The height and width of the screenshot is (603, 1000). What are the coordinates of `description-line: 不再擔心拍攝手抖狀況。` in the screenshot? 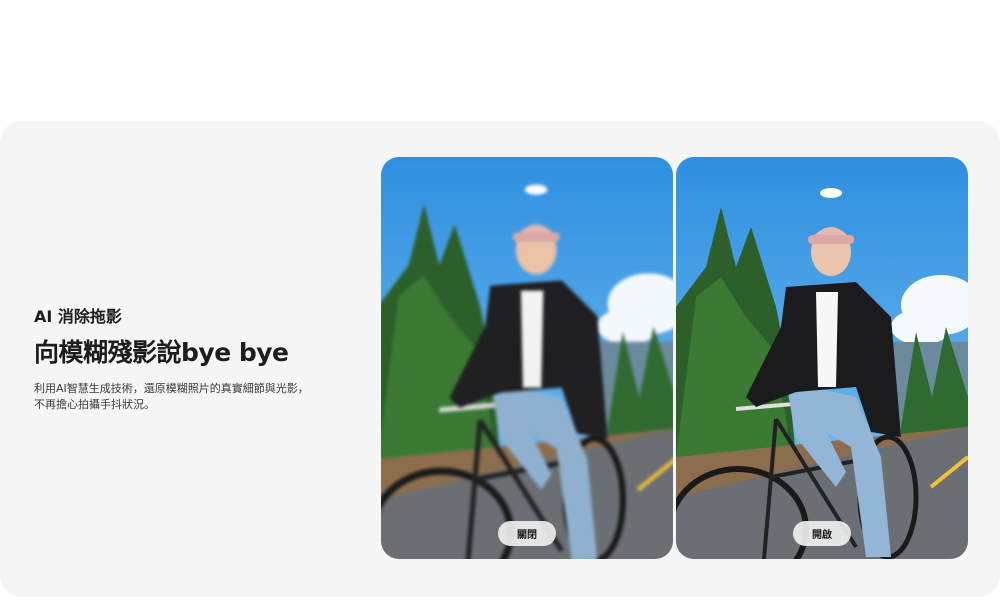 It's located at (94, 404).